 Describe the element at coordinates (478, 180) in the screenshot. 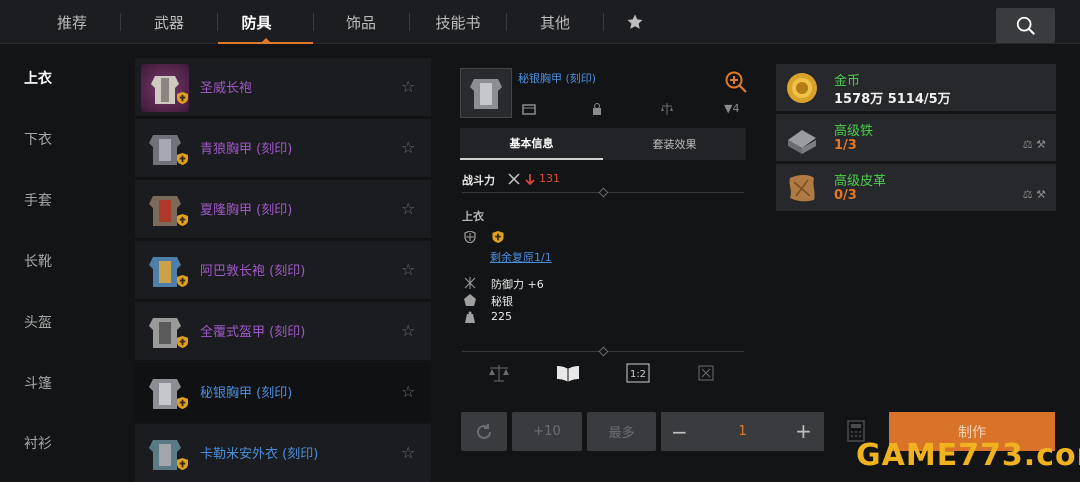

I see `power-label: 战斗力` at that location.